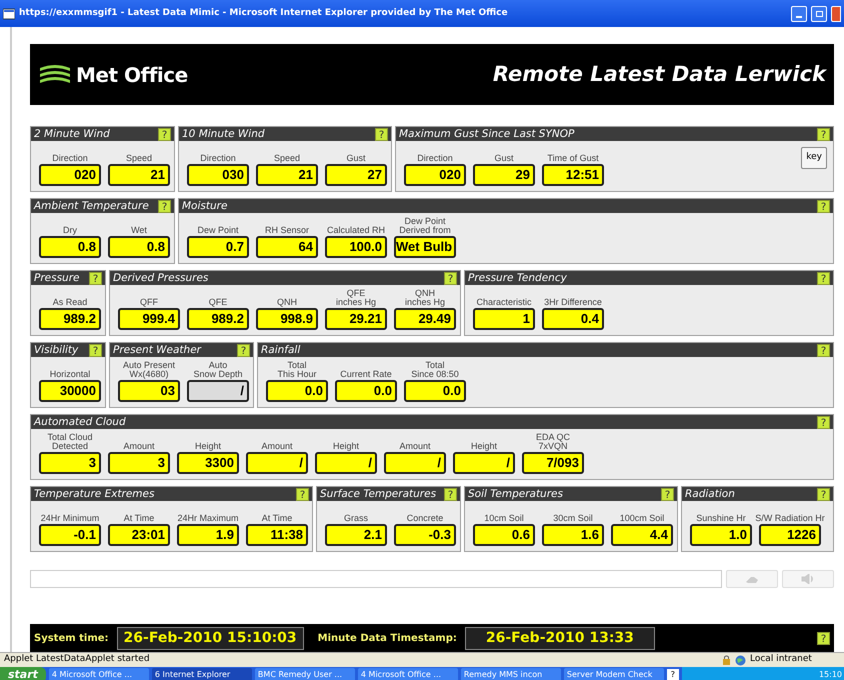 The height and width of the screenshot is (680, 844). What do you see at coordinates (94, 494) in the screenshot?
I see `panel-title: Temperature Extremes` at bounding box center [94, 494].